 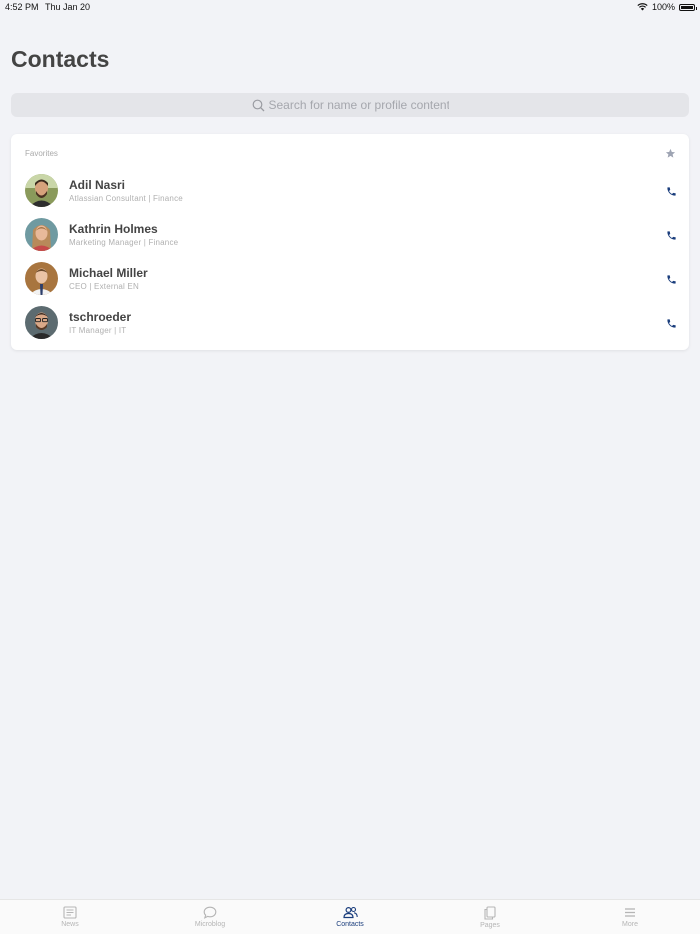 What do you see at coordinates (642, 7) in the screenshot?
I see `wifi-icon` at bounding box center [642, 7].